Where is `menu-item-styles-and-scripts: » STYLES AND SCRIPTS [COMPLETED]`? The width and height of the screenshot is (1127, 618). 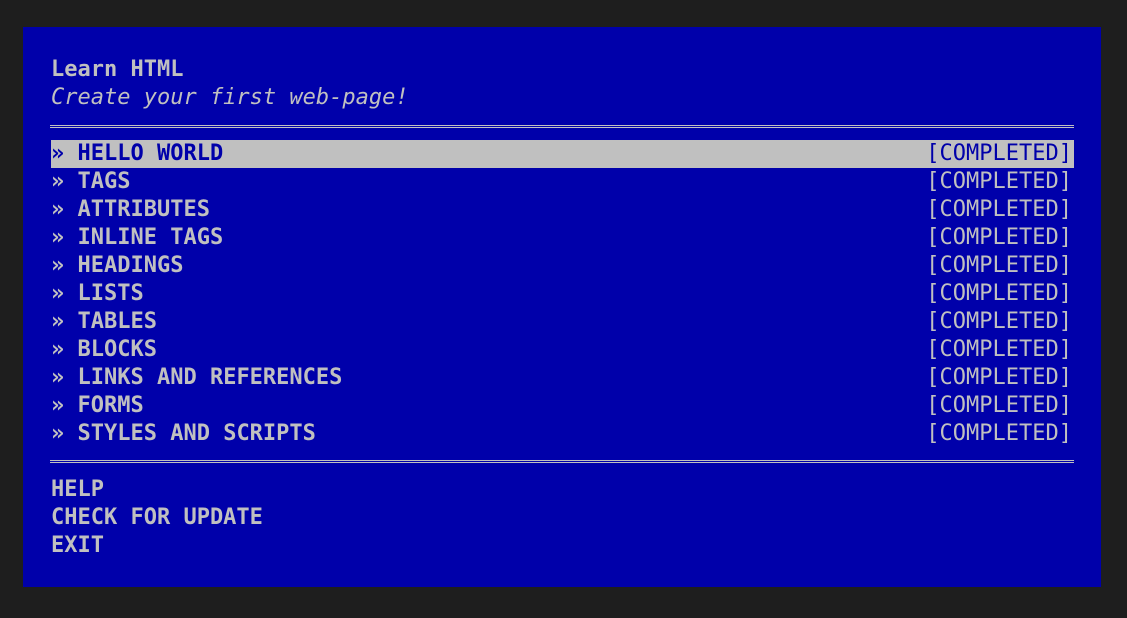 menu-item-styles-and-scripts: » STYLES AND SCRIPTS [COMPLETED] is located at coordinates (562, 434).